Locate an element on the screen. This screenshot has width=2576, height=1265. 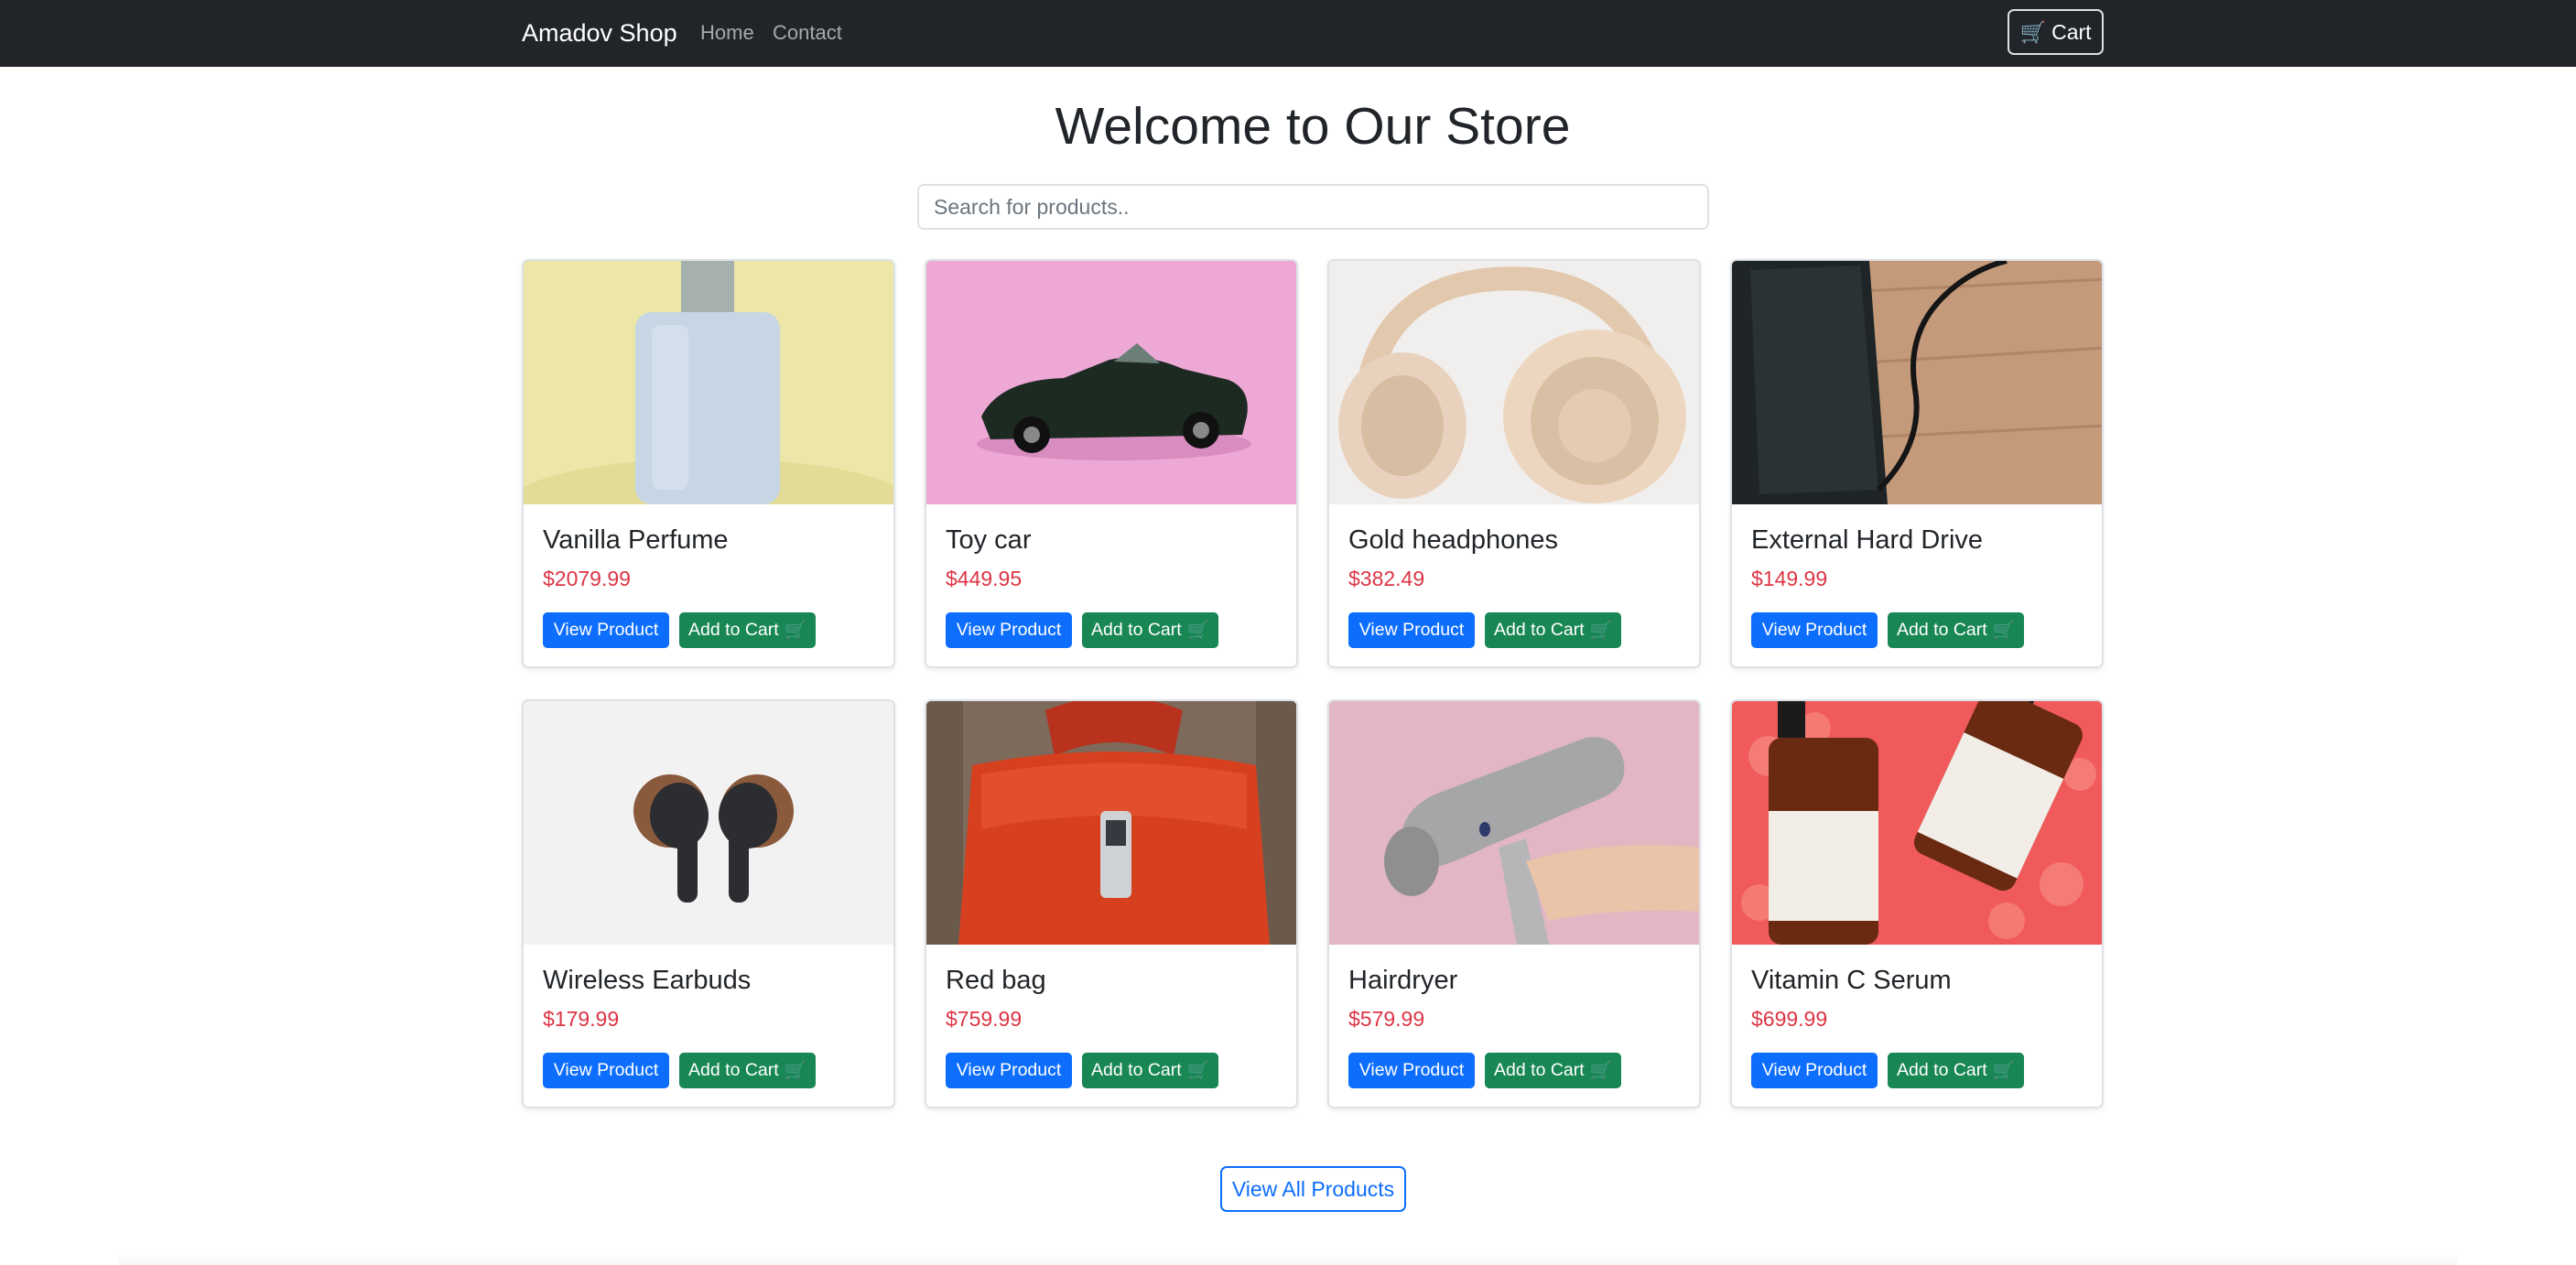
earbuds-image is located at coordinates (709, 823).